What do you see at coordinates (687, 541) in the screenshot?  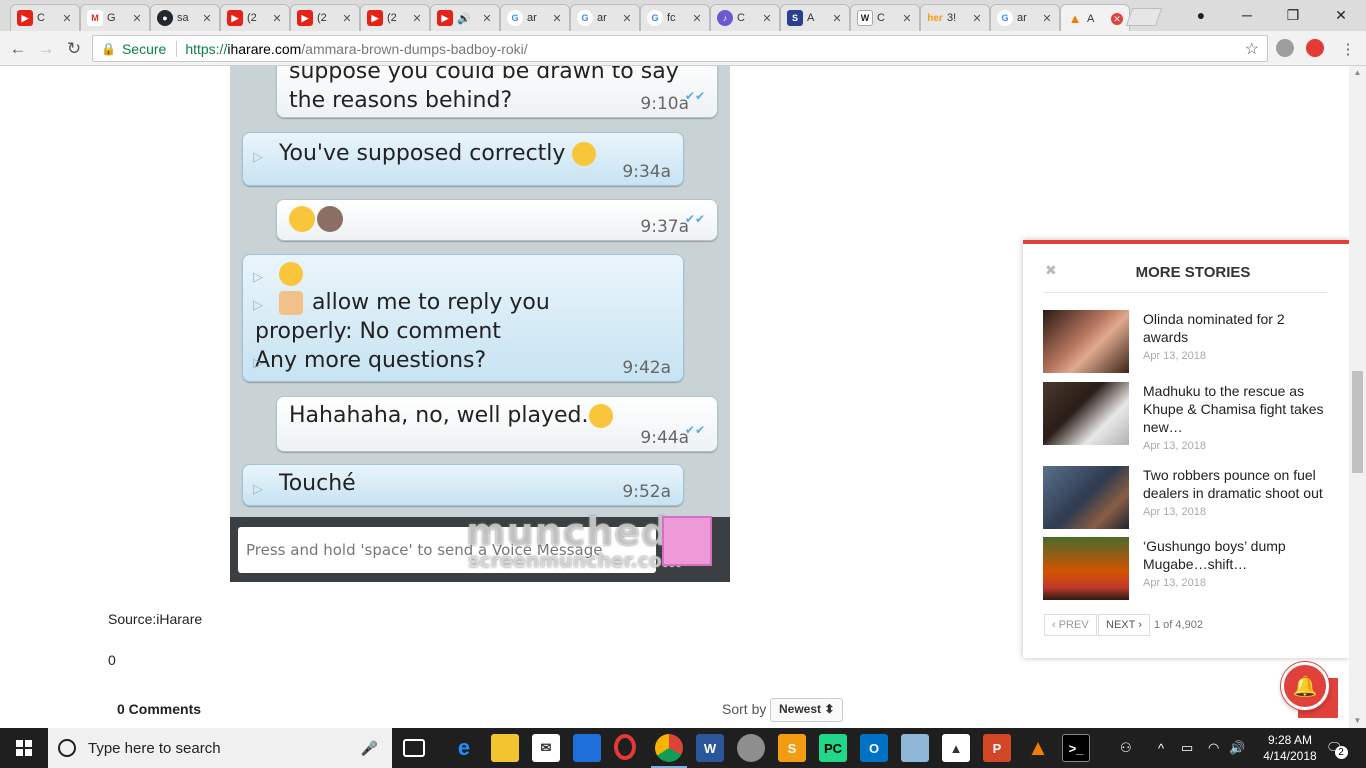 I see `screenmuncher-logo-icon` at bounding box center [687, 541].